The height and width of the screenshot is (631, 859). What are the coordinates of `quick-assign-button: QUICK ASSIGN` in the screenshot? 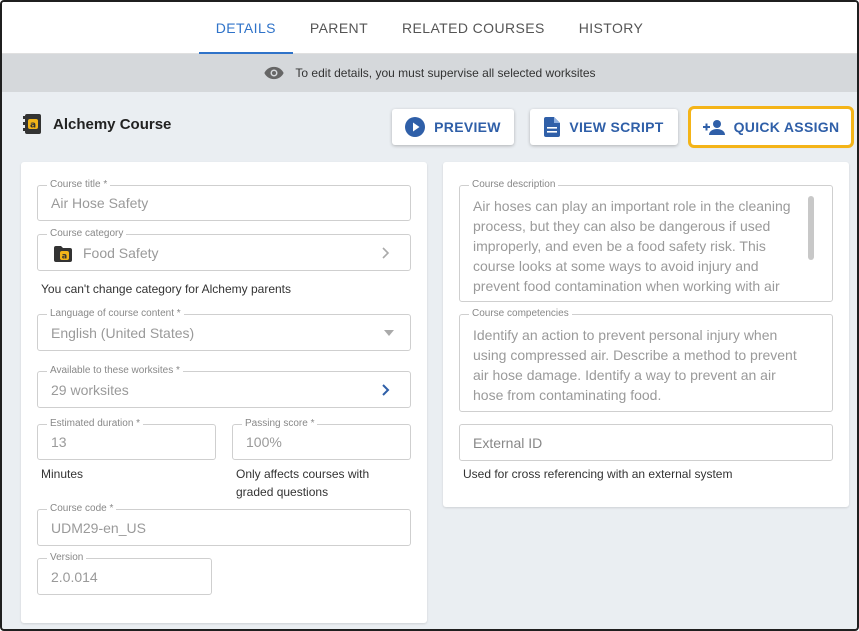 It's located at (771, 127).